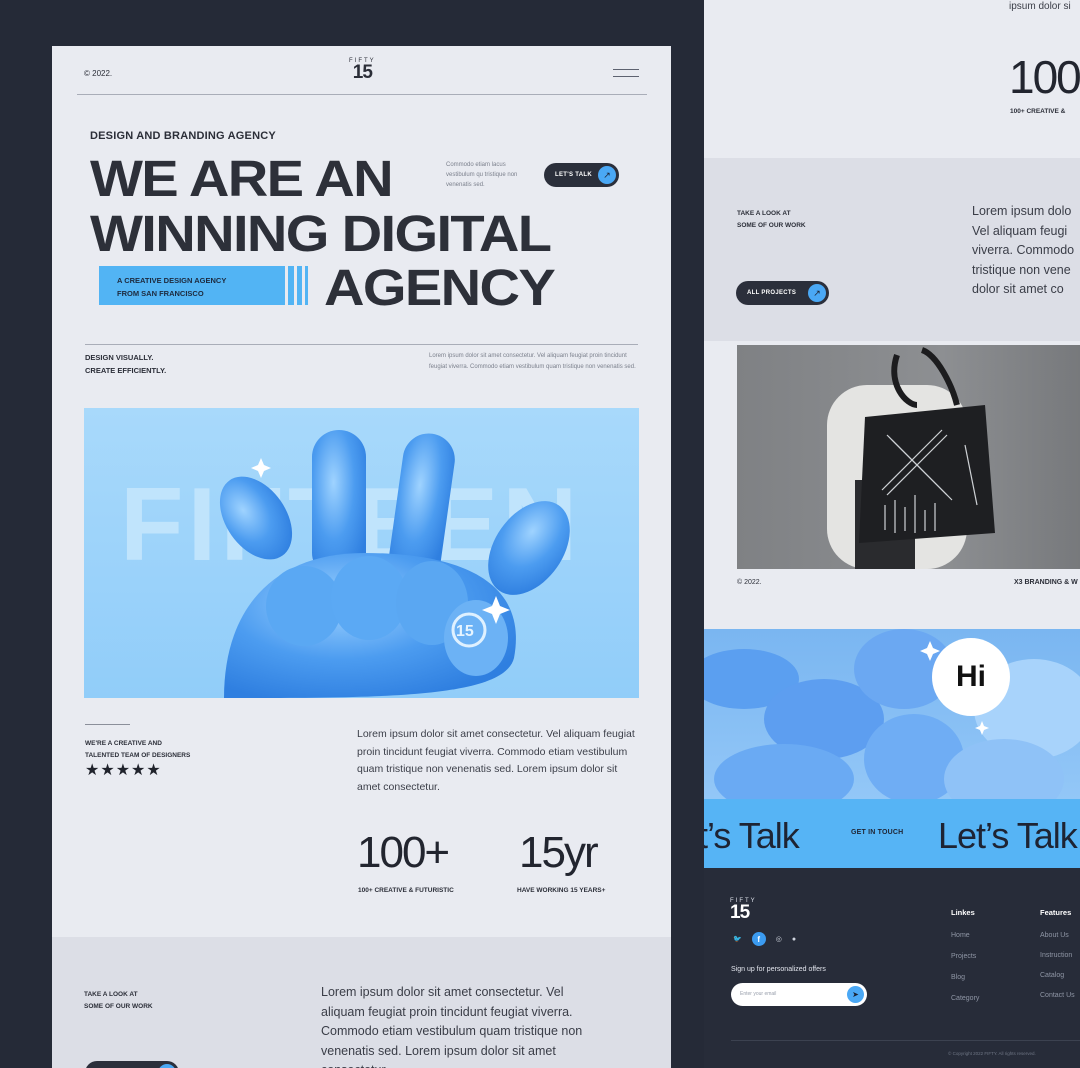 Image resolution: width=1080 pixels, height=1068 pixels. What do you see at coordinates (321, 233) in the screenshot?
I see `hero-title-line-2: WINNING DIGITAL` at bounding box center [321, 233].